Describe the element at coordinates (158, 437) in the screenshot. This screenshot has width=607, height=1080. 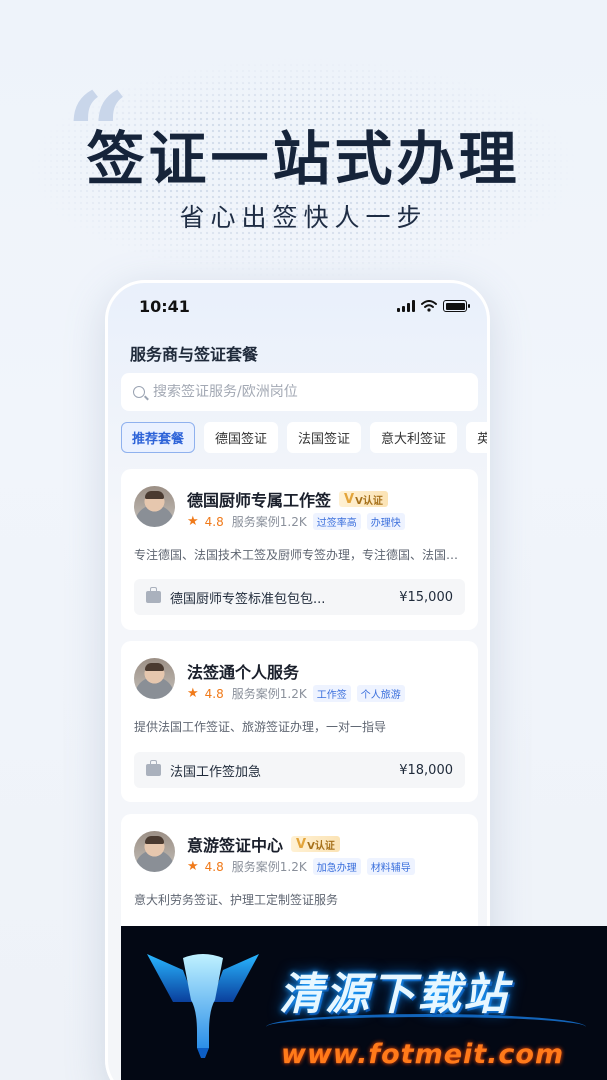
I see `tab-recommended: 推荐套餐` at that location.